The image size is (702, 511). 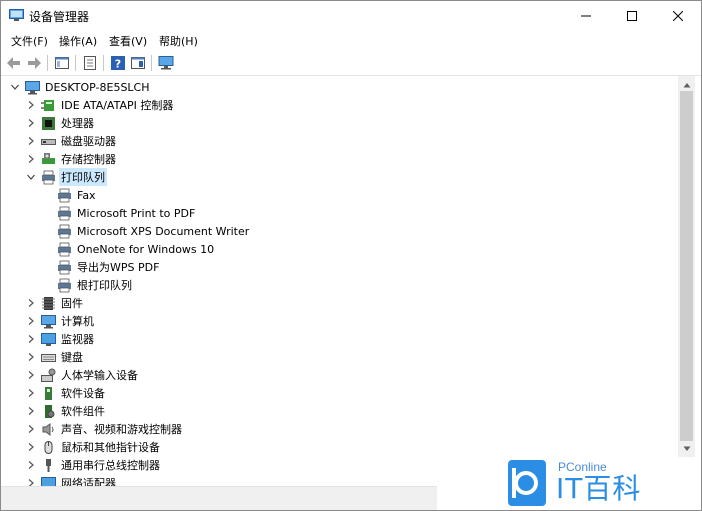 What do you see at coordinates (178, 41) in the screenshot?
I see `menu-help: 帮助(H)` at bounding box center [178, 41].